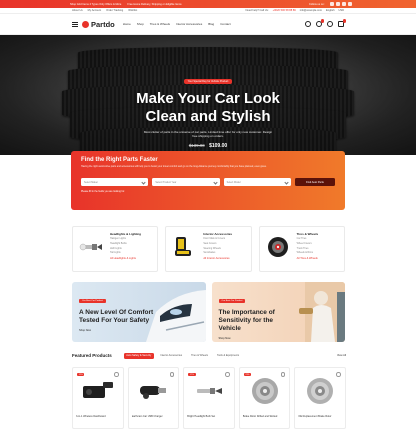  I want to click on promo-tag: Our Best Car Product, so click(232, 301).